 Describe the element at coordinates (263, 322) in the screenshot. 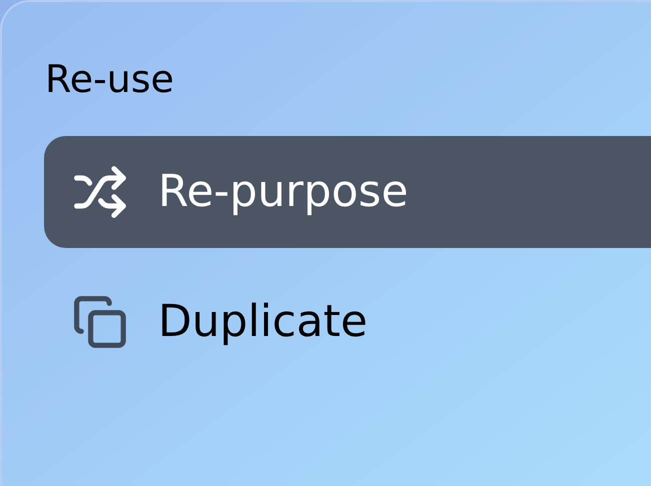

I see `menu-item-label: Duplicate` at that location.